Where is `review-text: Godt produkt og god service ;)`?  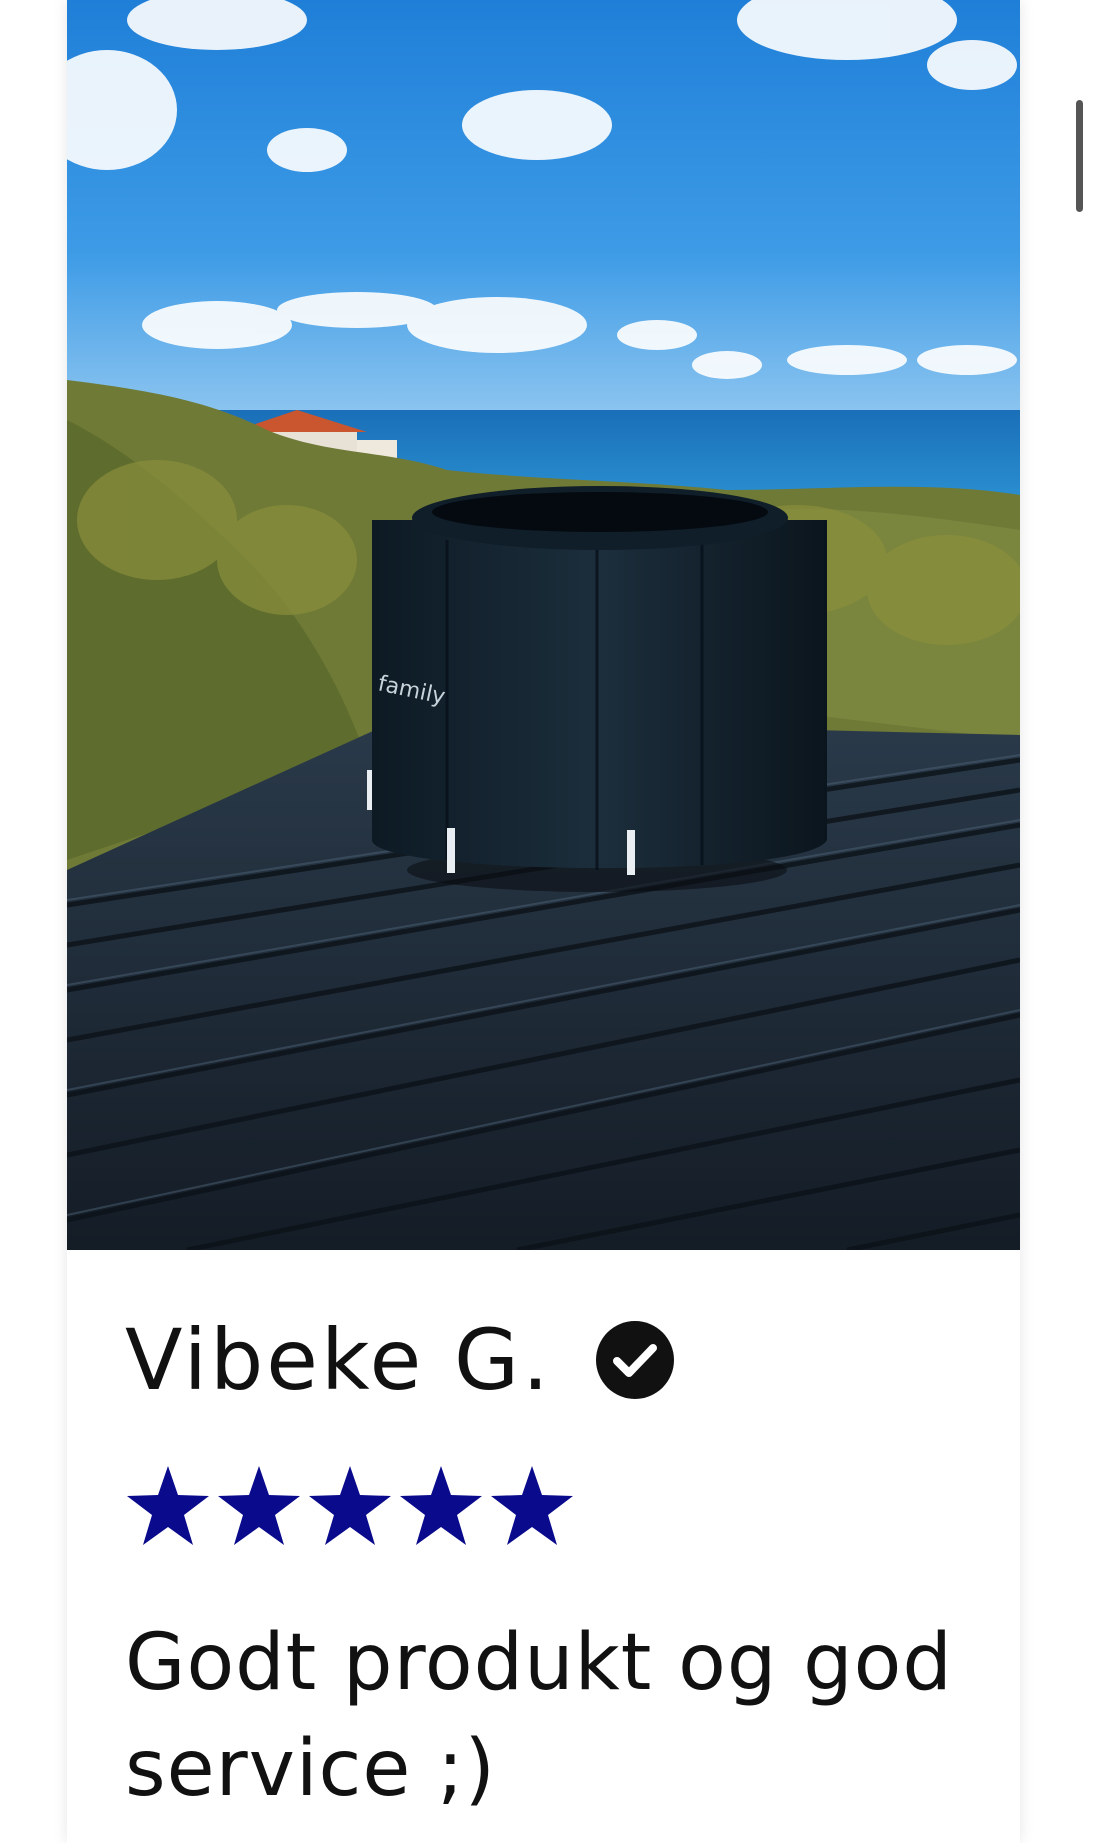
review-text: Godt produkt og god service ;) is located at coordinates (539, 1716).